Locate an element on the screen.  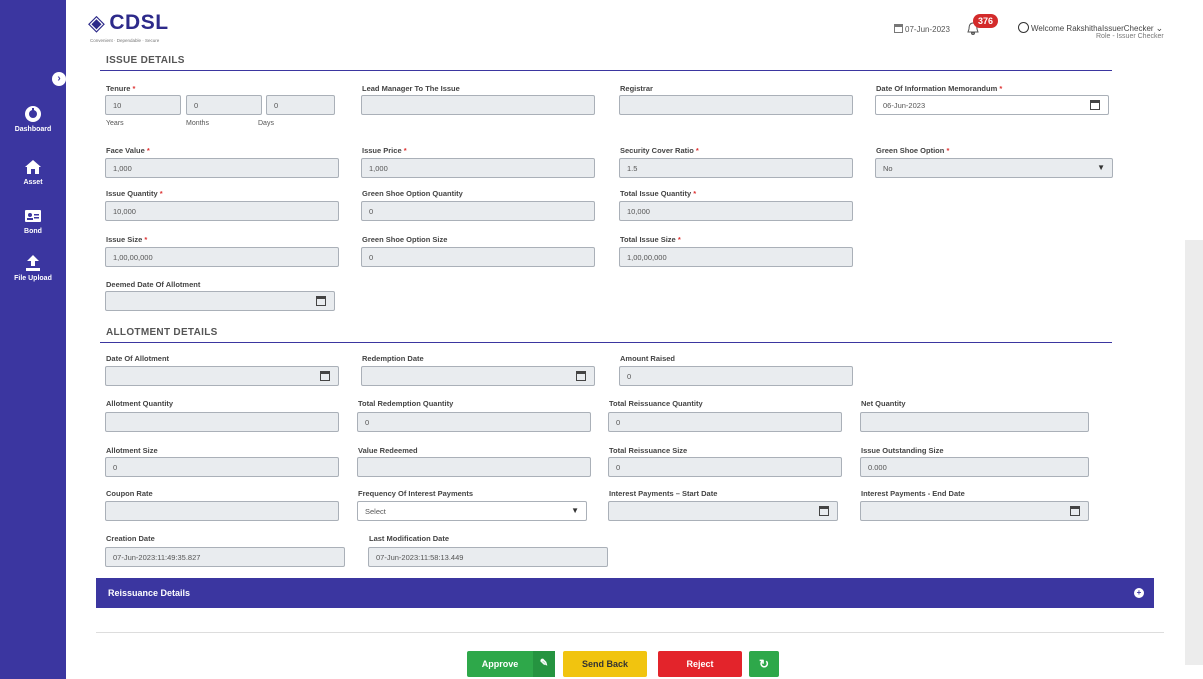
sidebar: › Dashboard Asset Bond File Upload is located at coordinates (33, 339).